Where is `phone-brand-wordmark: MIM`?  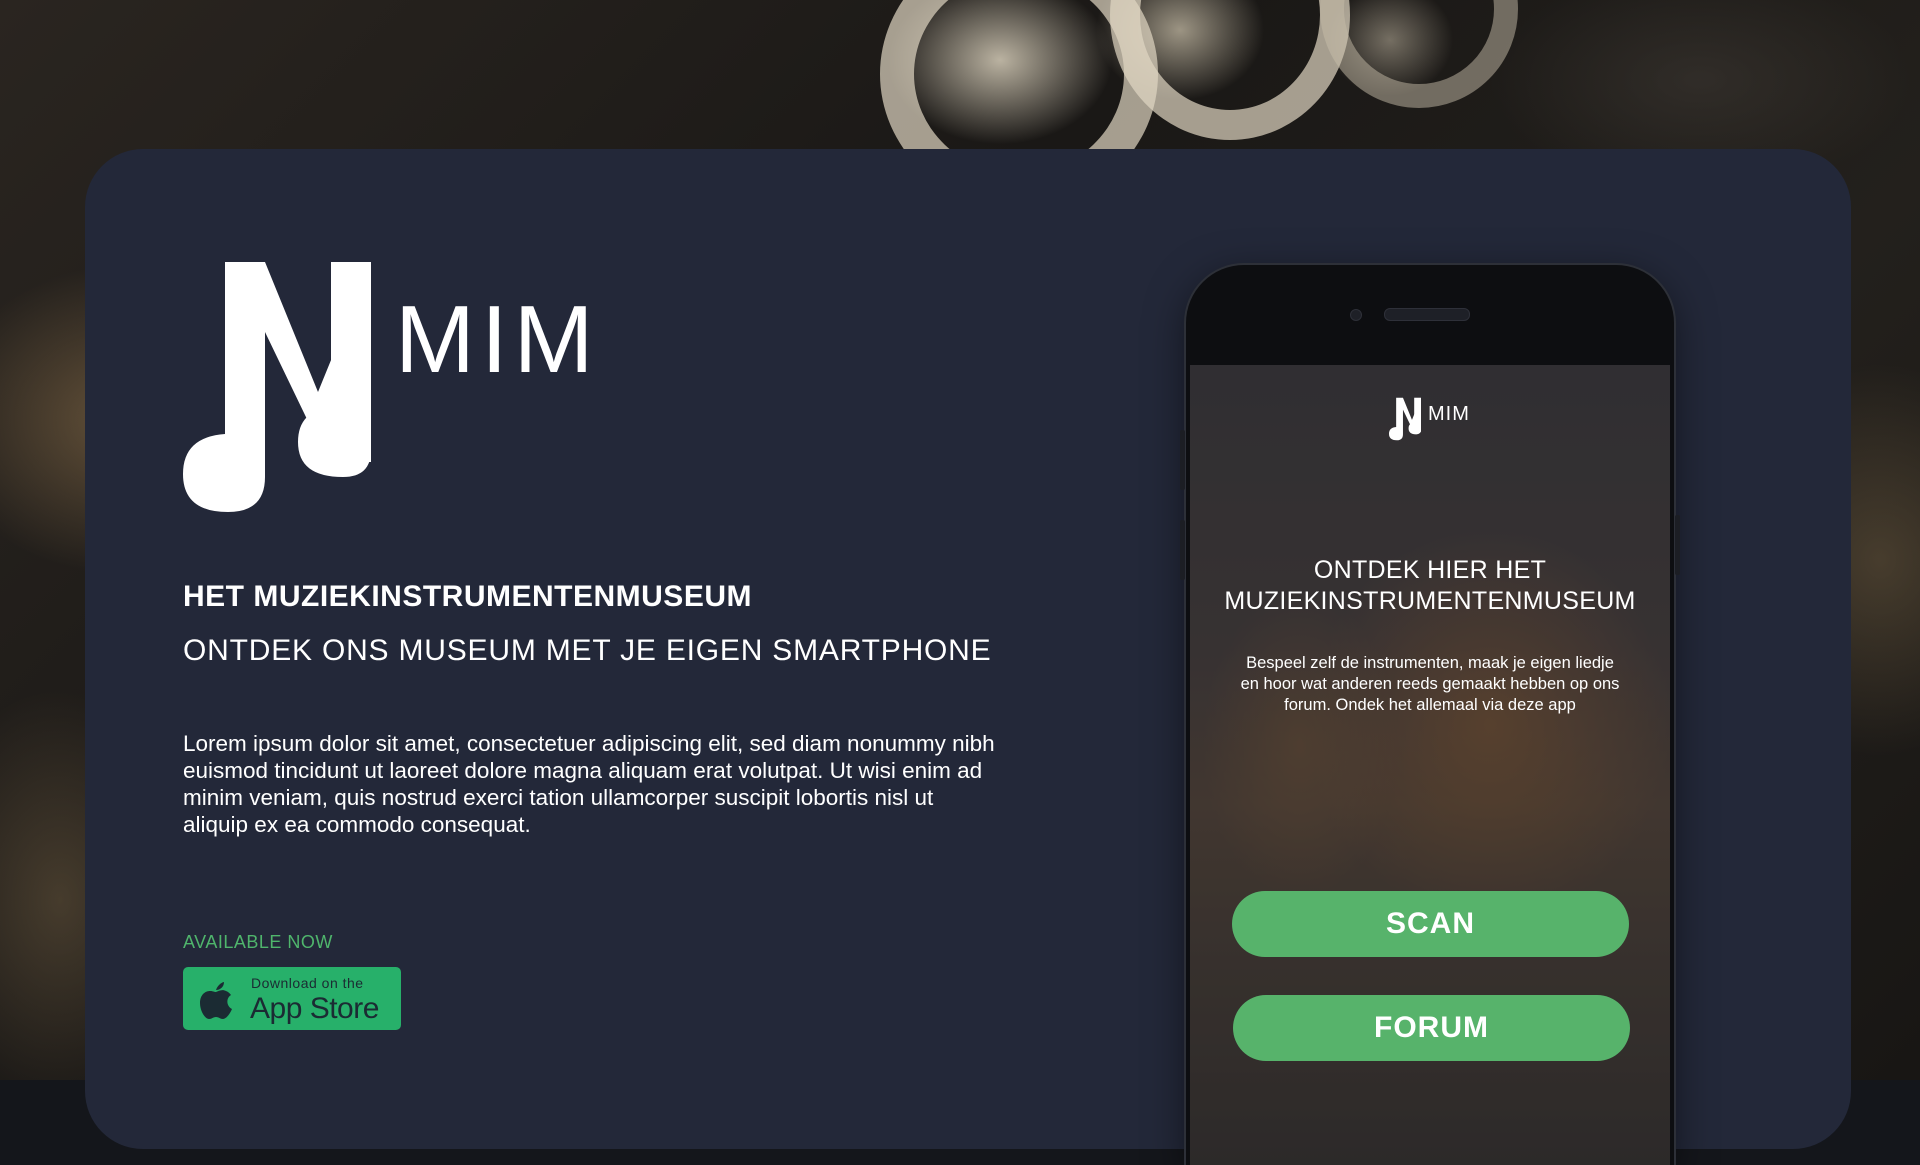 phone-brand-wordmark: MIM is located at coordinates (1449, 414).